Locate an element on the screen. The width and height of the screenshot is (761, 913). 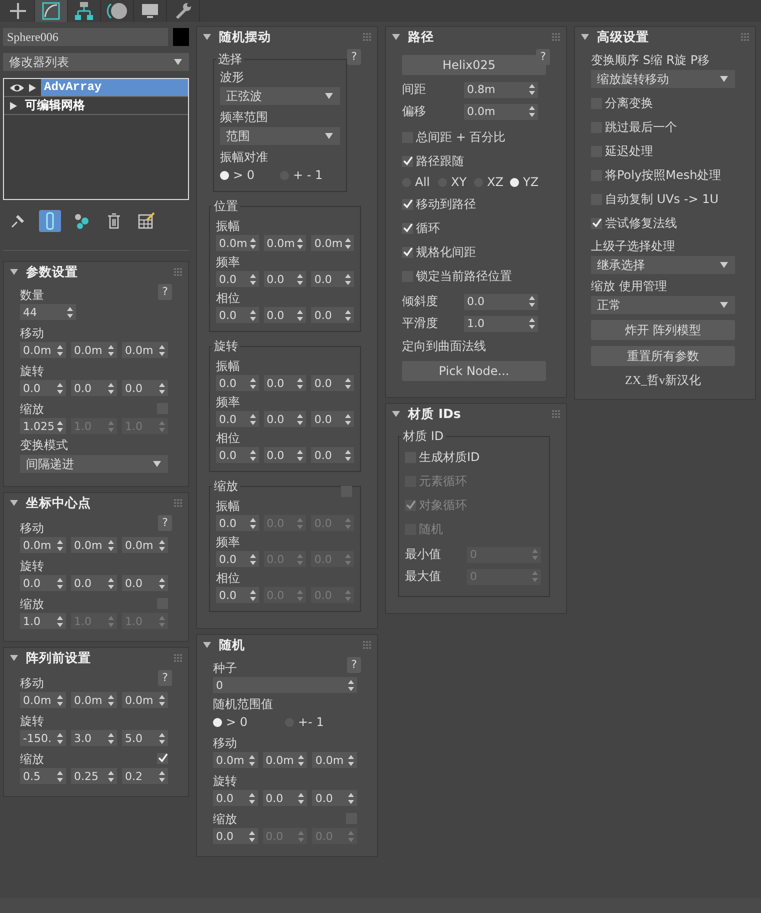
checkbox-label: 自动复制 UVs -> 1U is located at coordinates (661, 199).